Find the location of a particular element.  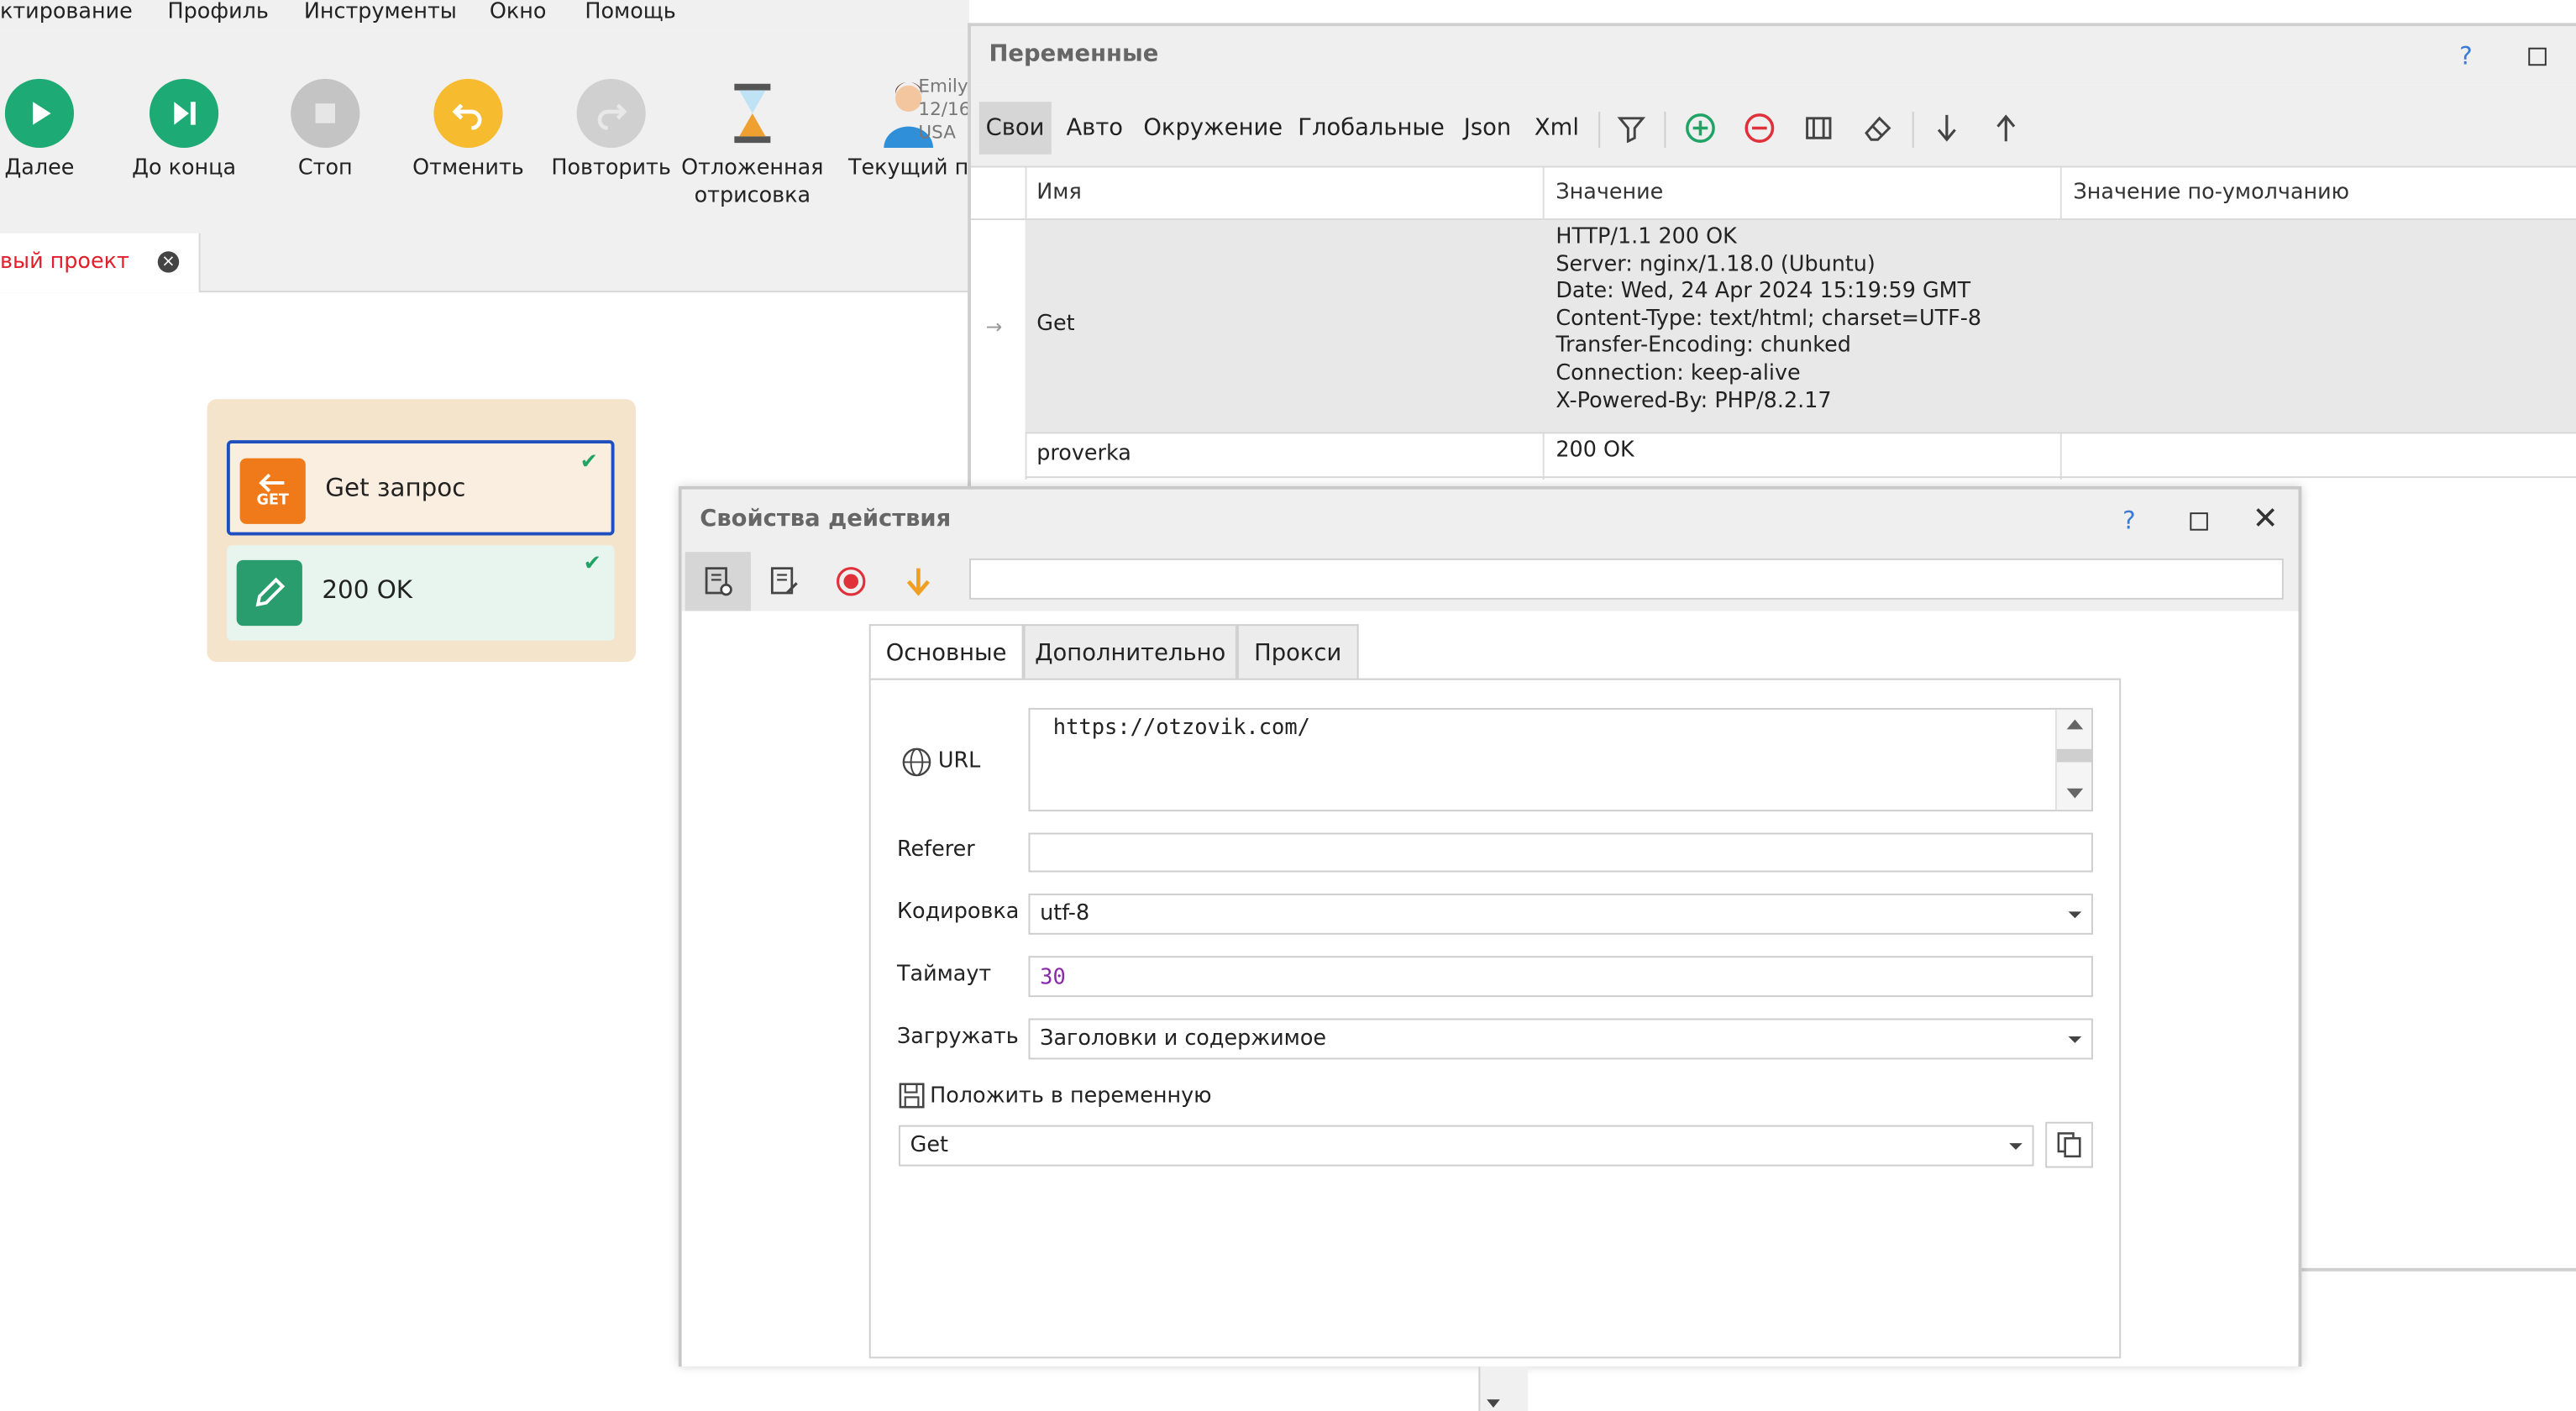

action-name-input is located at coordinates (1626, 579).